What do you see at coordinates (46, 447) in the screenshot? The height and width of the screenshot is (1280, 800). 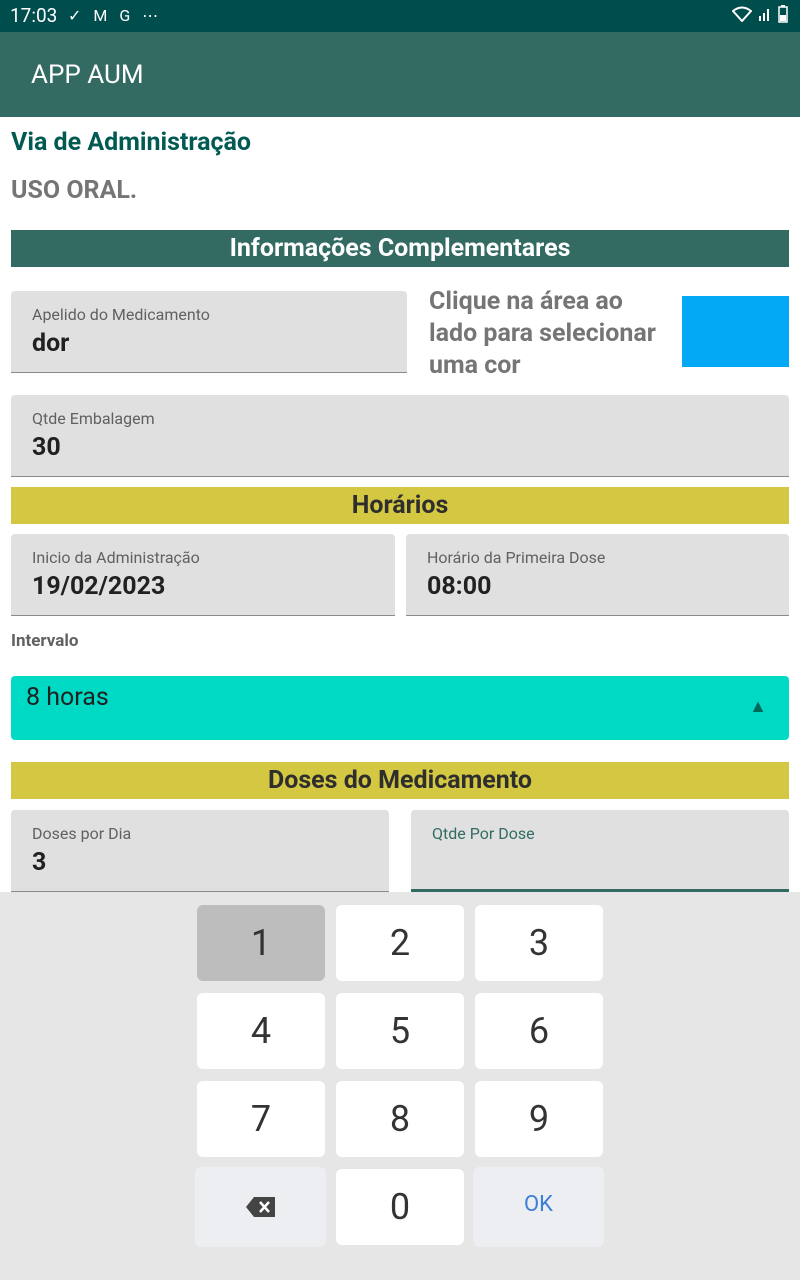 I see `package-qty-value: 30` at bounding box center [46, 447].